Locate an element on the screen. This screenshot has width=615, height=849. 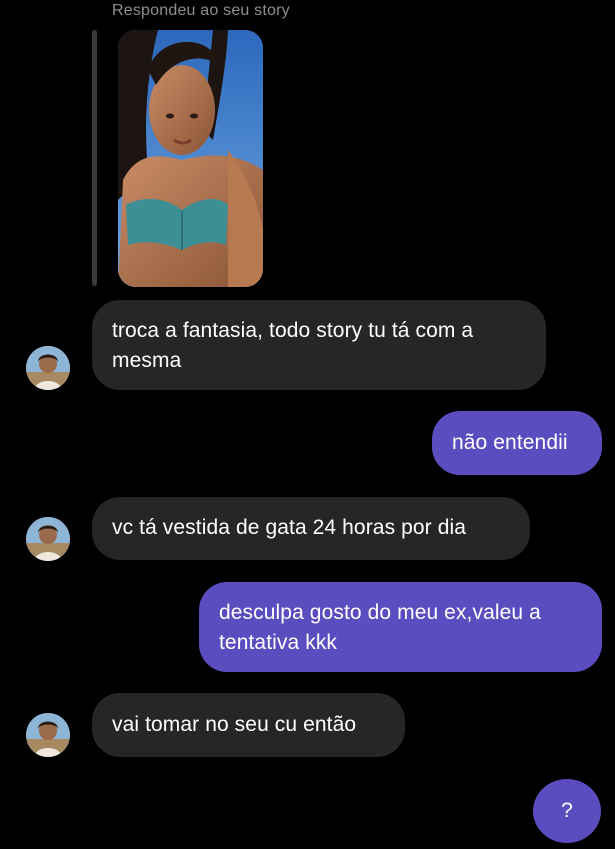
story-photo-illustration is located at coordinates (190, 158).